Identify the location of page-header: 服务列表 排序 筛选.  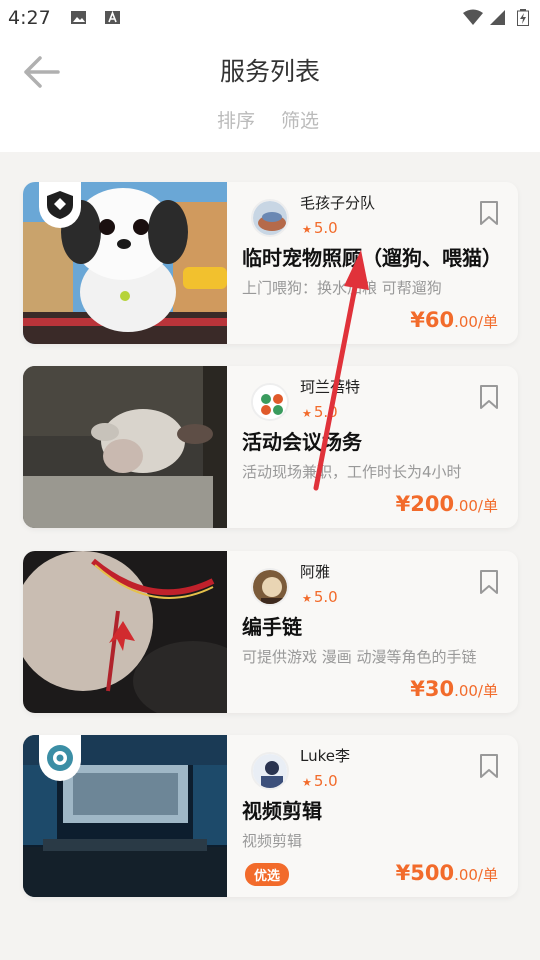
(270, 94).